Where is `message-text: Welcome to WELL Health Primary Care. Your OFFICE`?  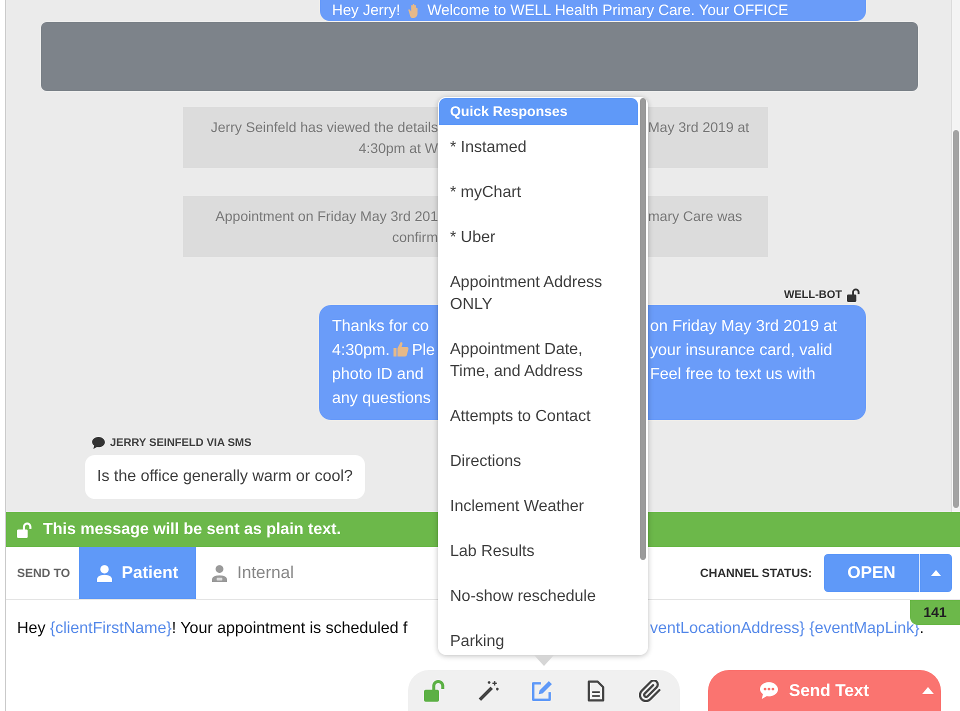 message-text: Welcome to WELL Health Primary Care. Your OFFICE is located at coordinates (607, 10).